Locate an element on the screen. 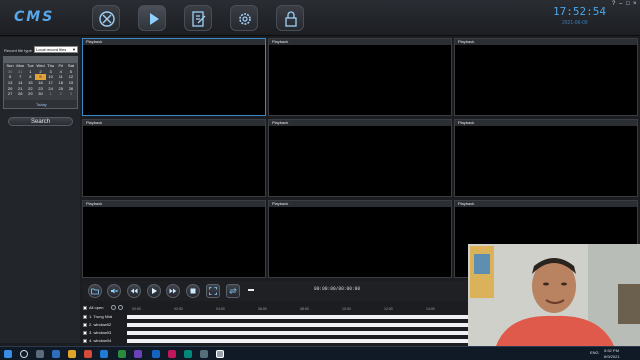 This screenshot has height=360, width=640. open-folder-button is located at coordinates (95, 291).